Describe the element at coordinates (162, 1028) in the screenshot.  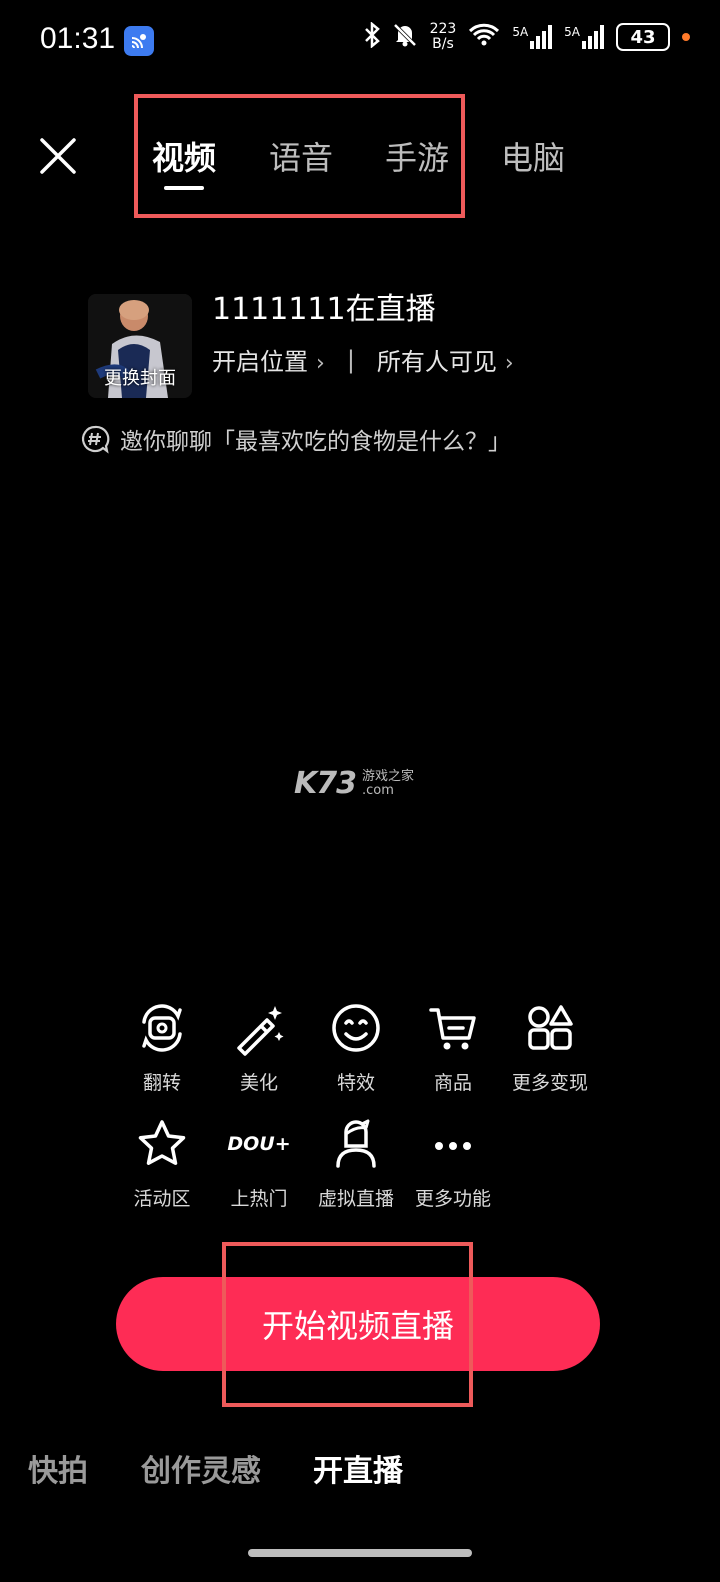
I see `flip-camera-icon` at that location.